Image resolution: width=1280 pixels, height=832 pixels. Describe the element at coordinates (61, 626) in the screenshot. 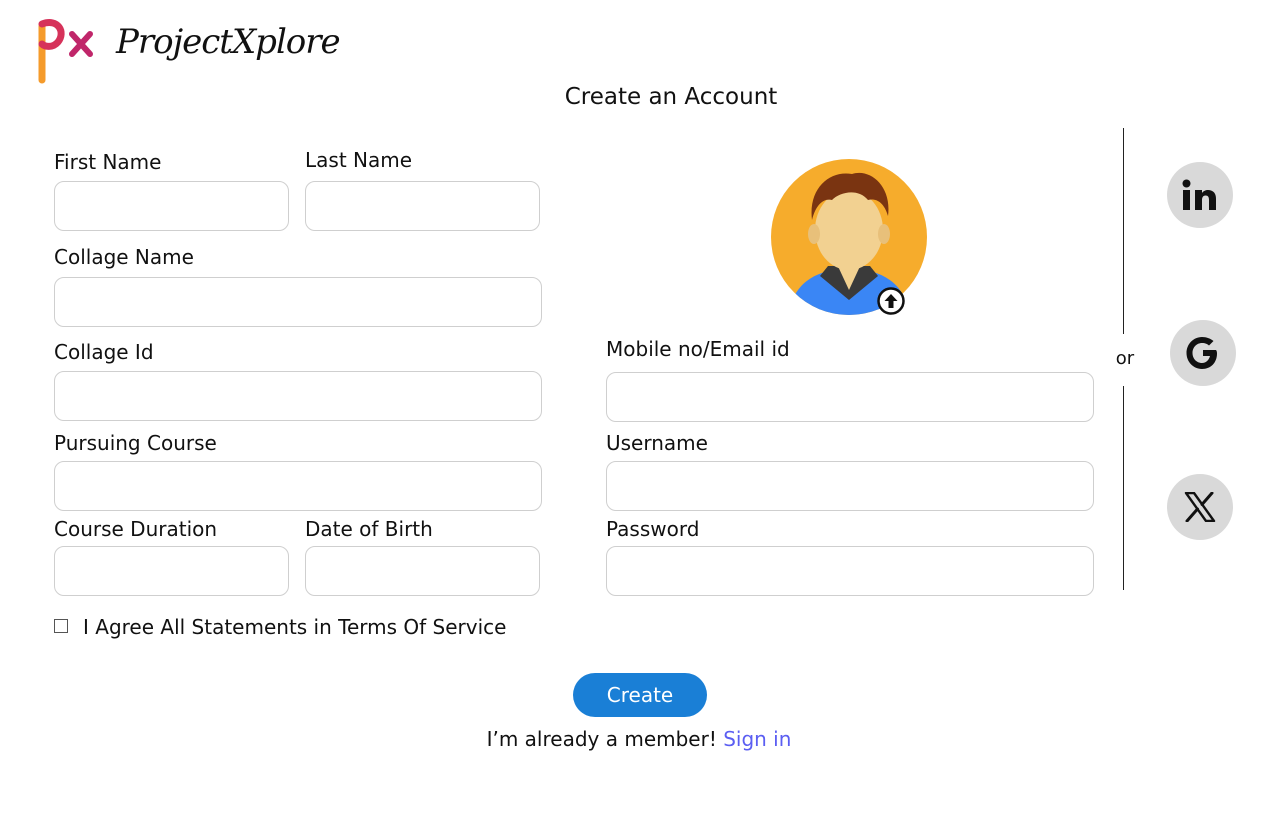

I see `terms-checkbox` at that location.